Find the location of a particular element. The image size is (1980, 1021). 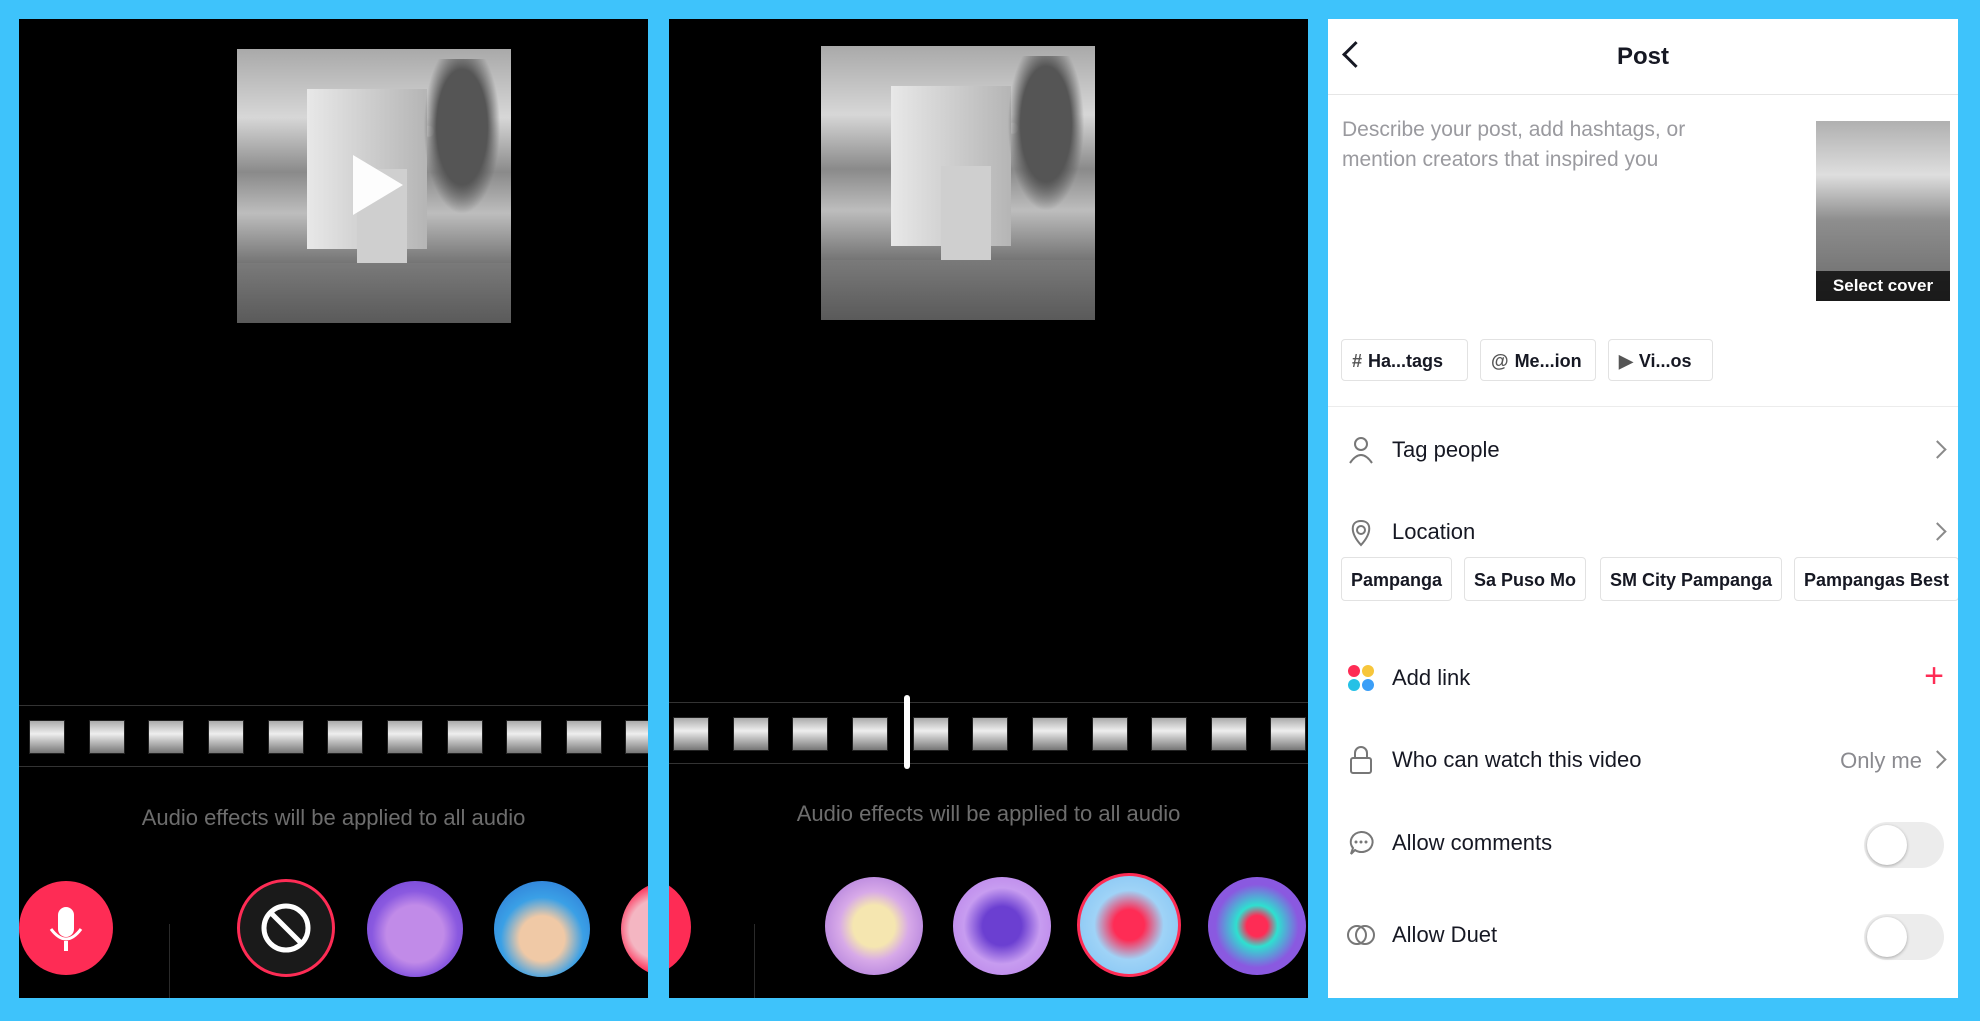

mentions-chip: @ Me...ion is located at coordinates (1538, 360).